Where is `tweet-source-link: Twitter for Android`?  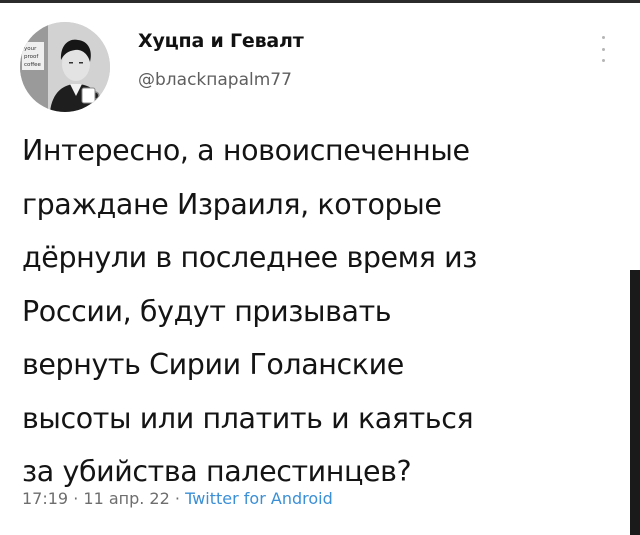 tweet-source-link: Twitter for Android is located at coordinates (259, 498).